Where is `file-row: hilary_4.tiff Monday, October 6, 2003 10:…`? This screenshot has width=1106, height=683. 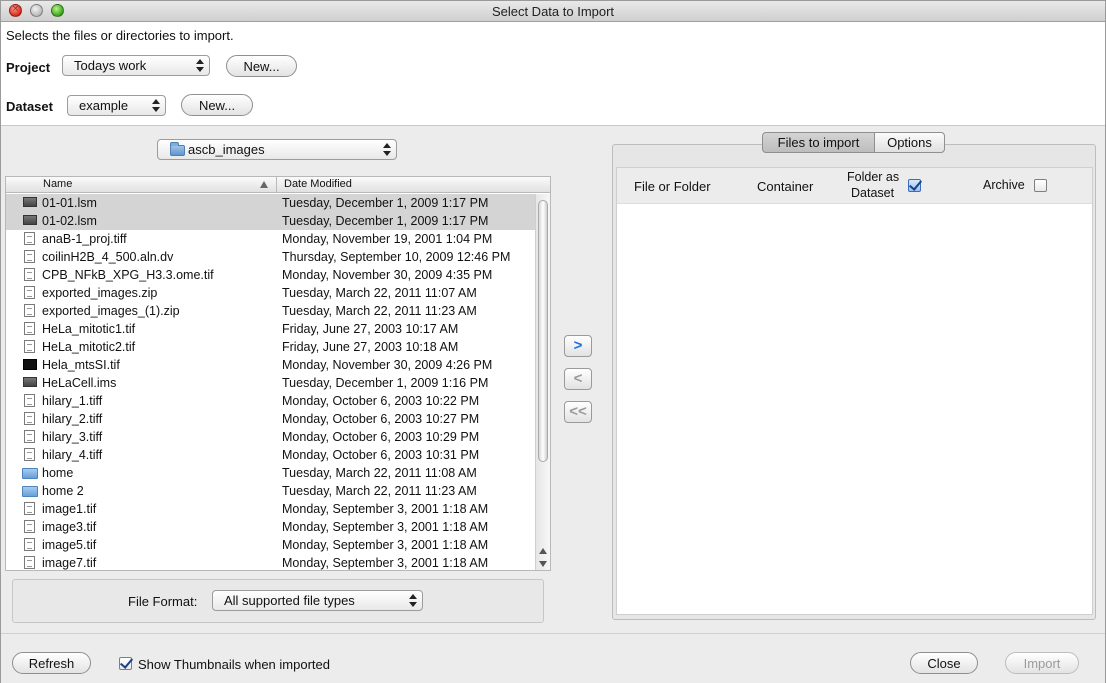 file-row: hilary_4.tiff Monday, October 6, 2003 10:… is located at coordinates (271, 455).